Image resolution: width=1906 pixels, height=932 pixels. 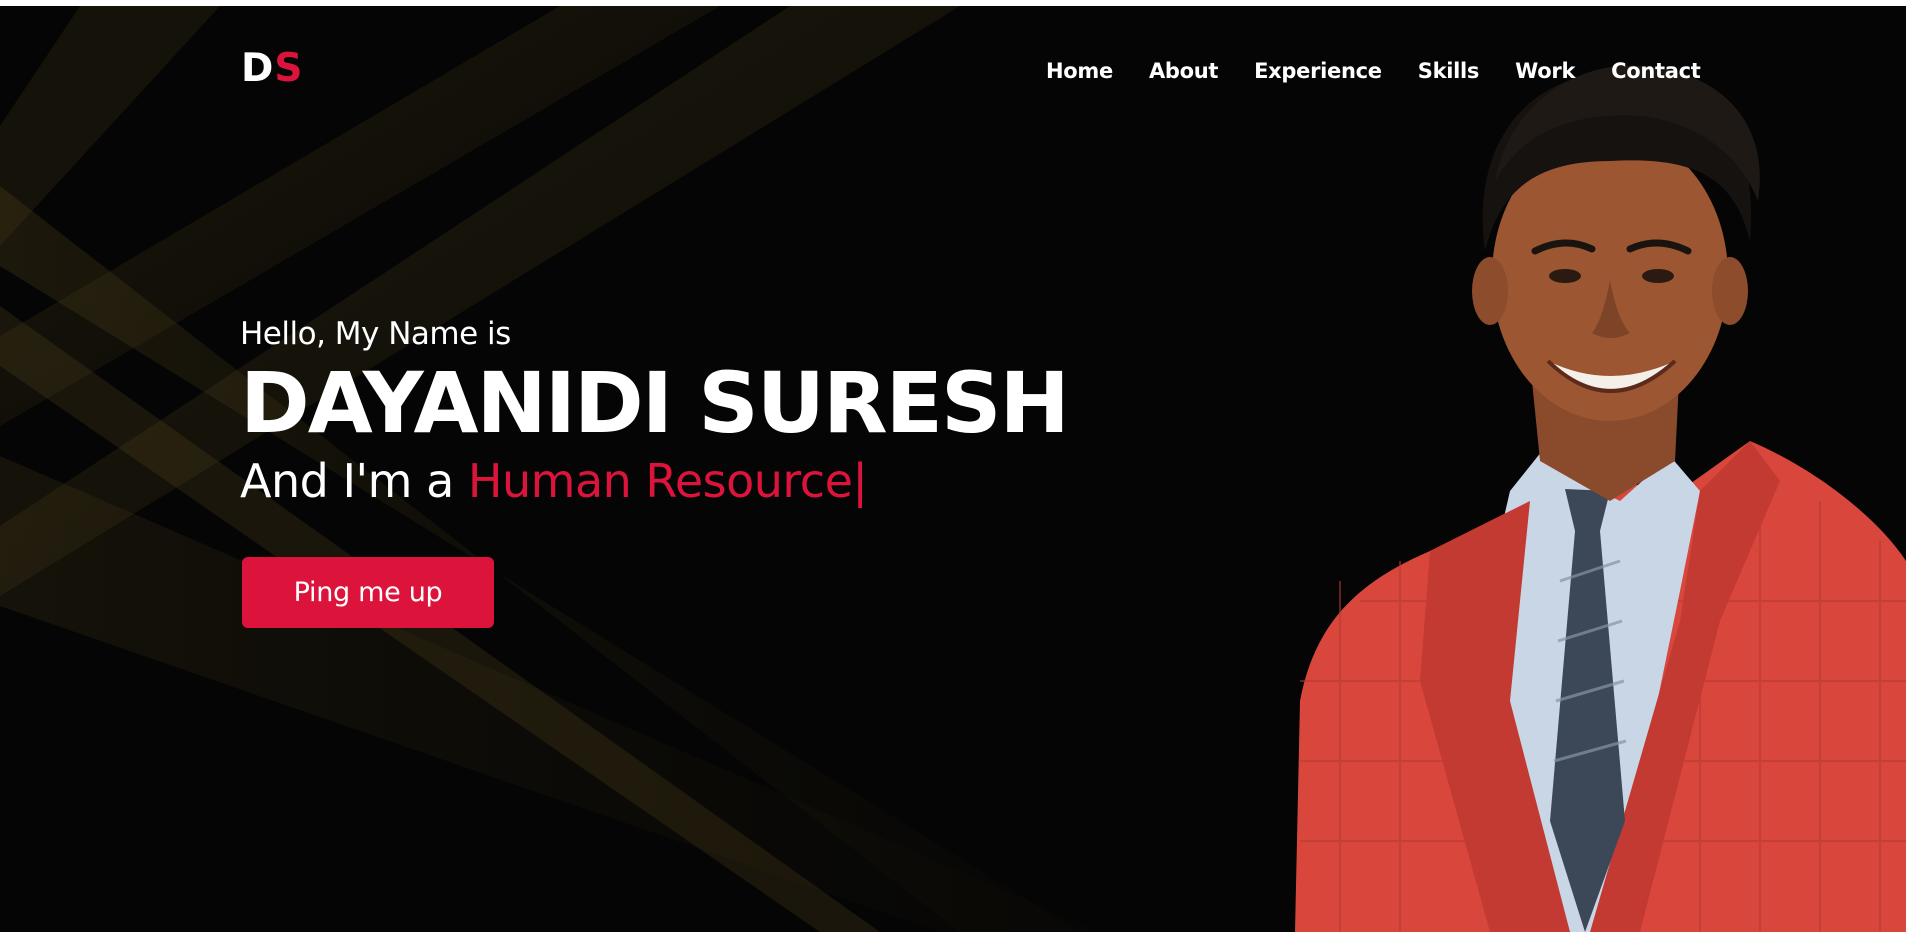 What do you see at coordinates (368, 592) in the screenshot?
I see `ping-me-up-button: Ping me up` at bounding box center [368, 592].